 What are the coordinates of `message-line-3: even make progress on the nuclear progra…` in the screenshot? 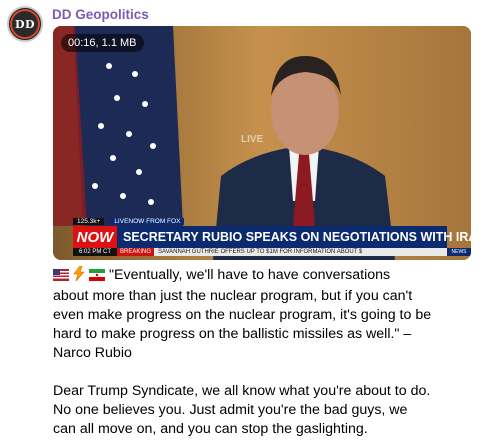 It's located at (242, 315).